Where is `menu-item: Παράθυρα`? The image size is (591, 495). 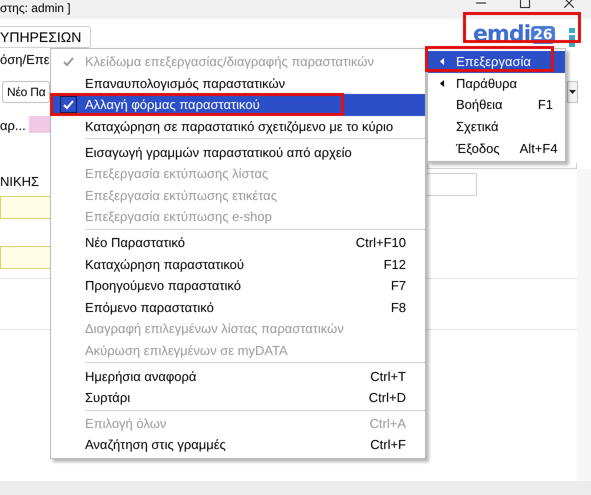 menu-item: Παράθυρα is located at coordinates (496, 83).